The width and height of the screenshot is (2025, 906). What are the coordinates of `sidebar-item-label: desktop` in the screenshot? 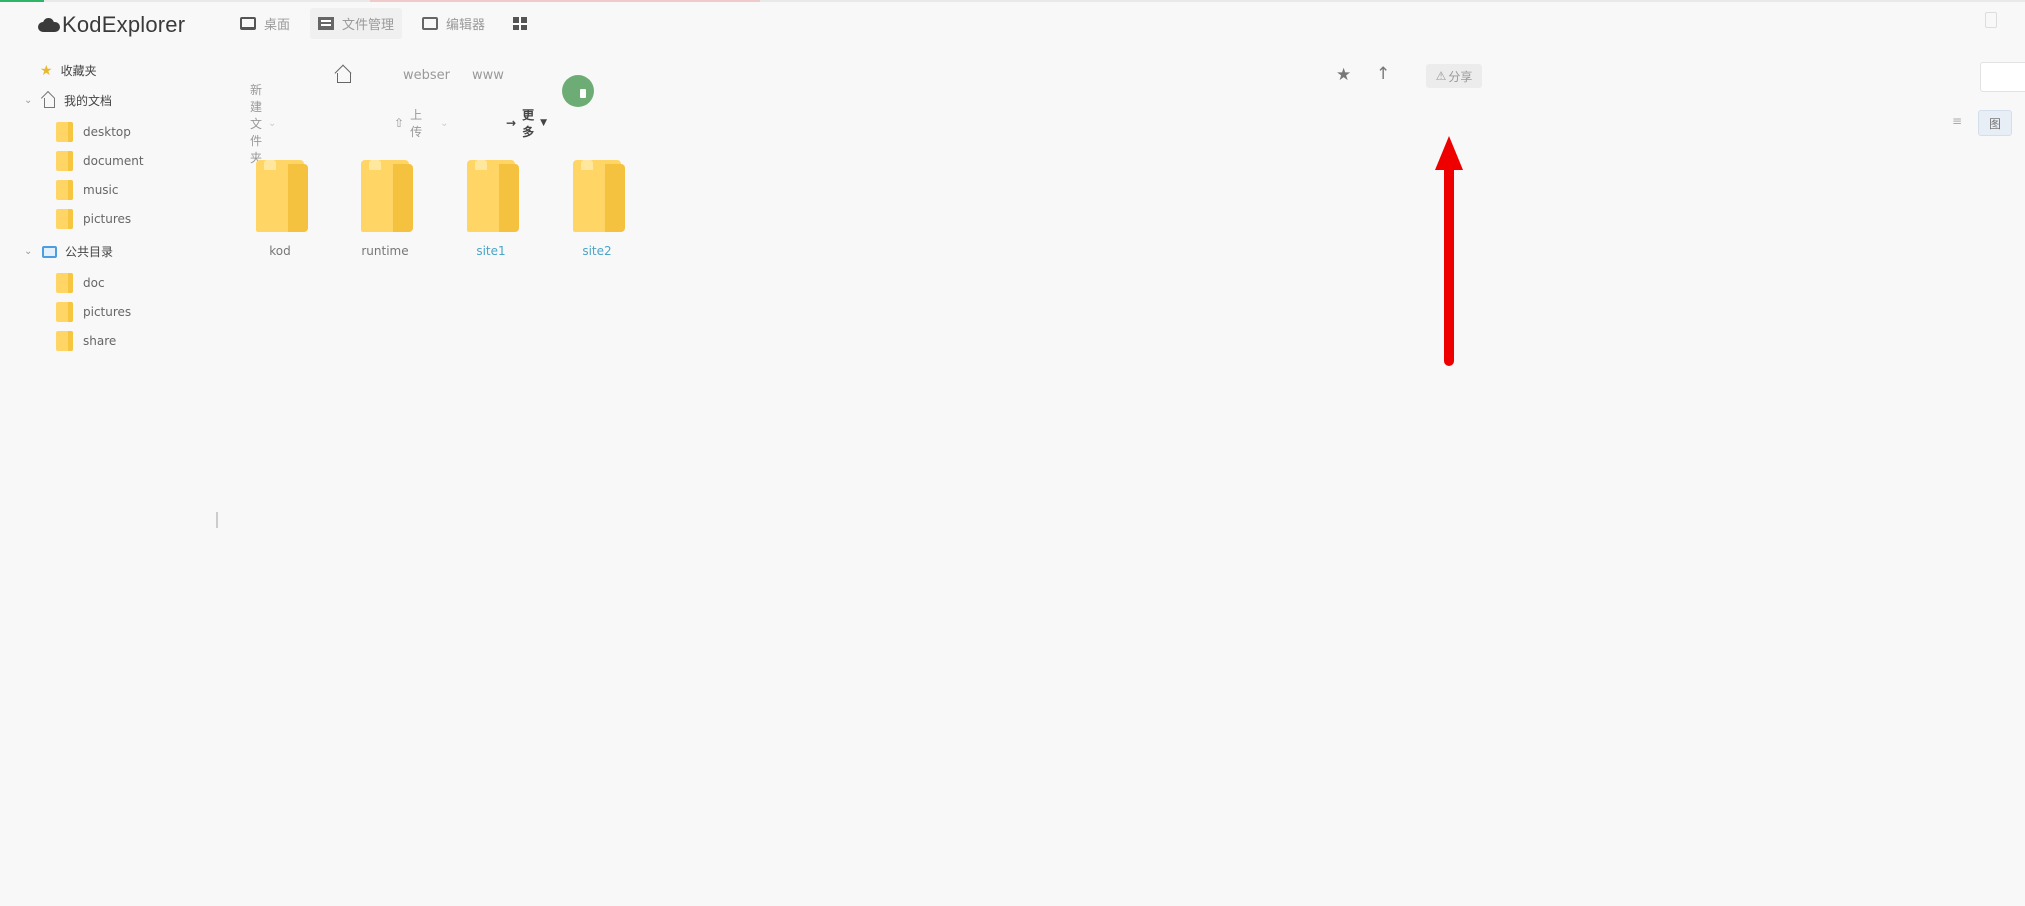 It's located at (107, 132).